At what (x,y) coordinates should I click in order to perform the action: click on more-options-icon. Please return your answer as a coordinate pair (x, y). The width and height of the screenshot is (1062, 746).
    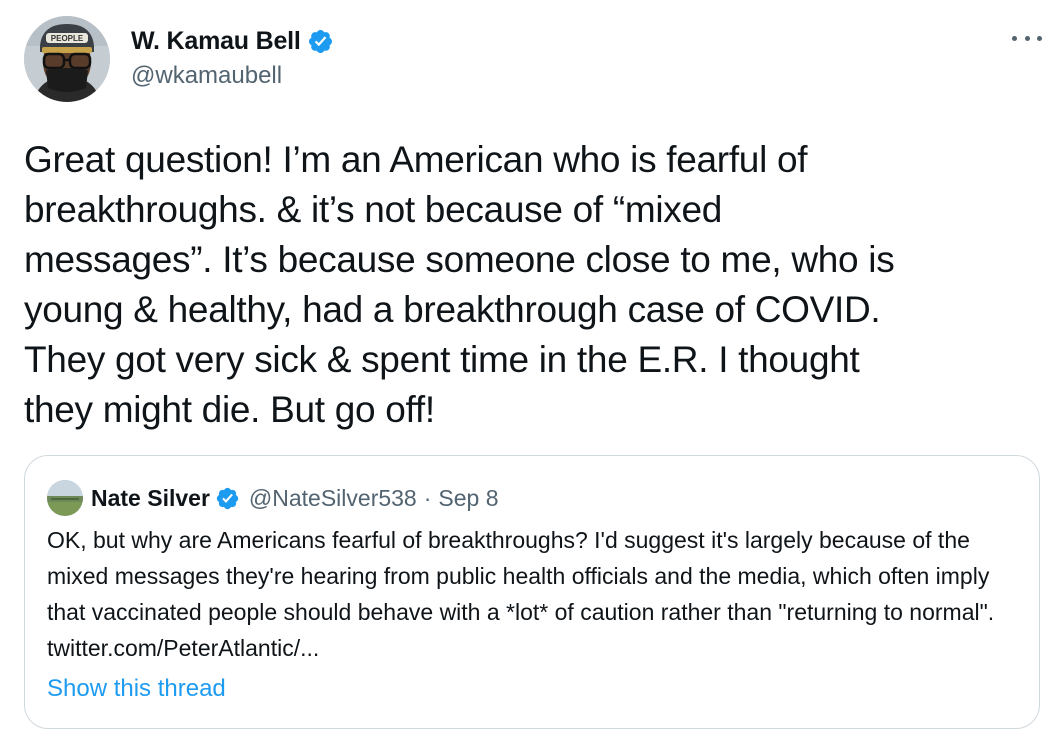
    Looking at the image, I should click on (1027, 38).